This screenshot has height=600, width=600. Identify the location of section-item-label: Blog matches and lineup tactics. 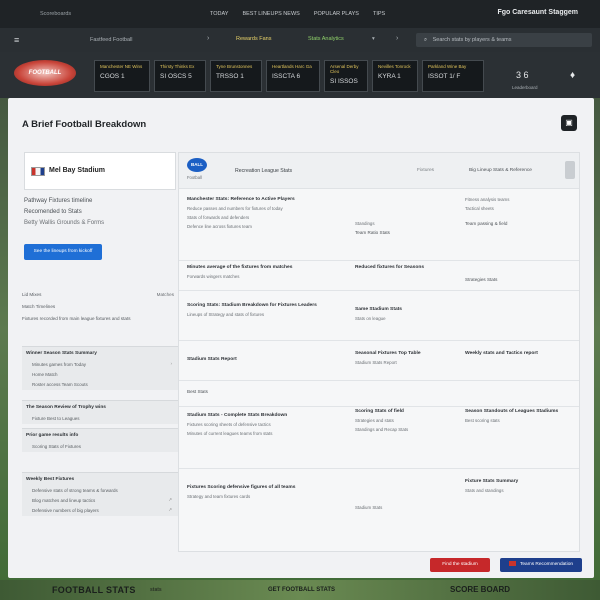
(64, 500).